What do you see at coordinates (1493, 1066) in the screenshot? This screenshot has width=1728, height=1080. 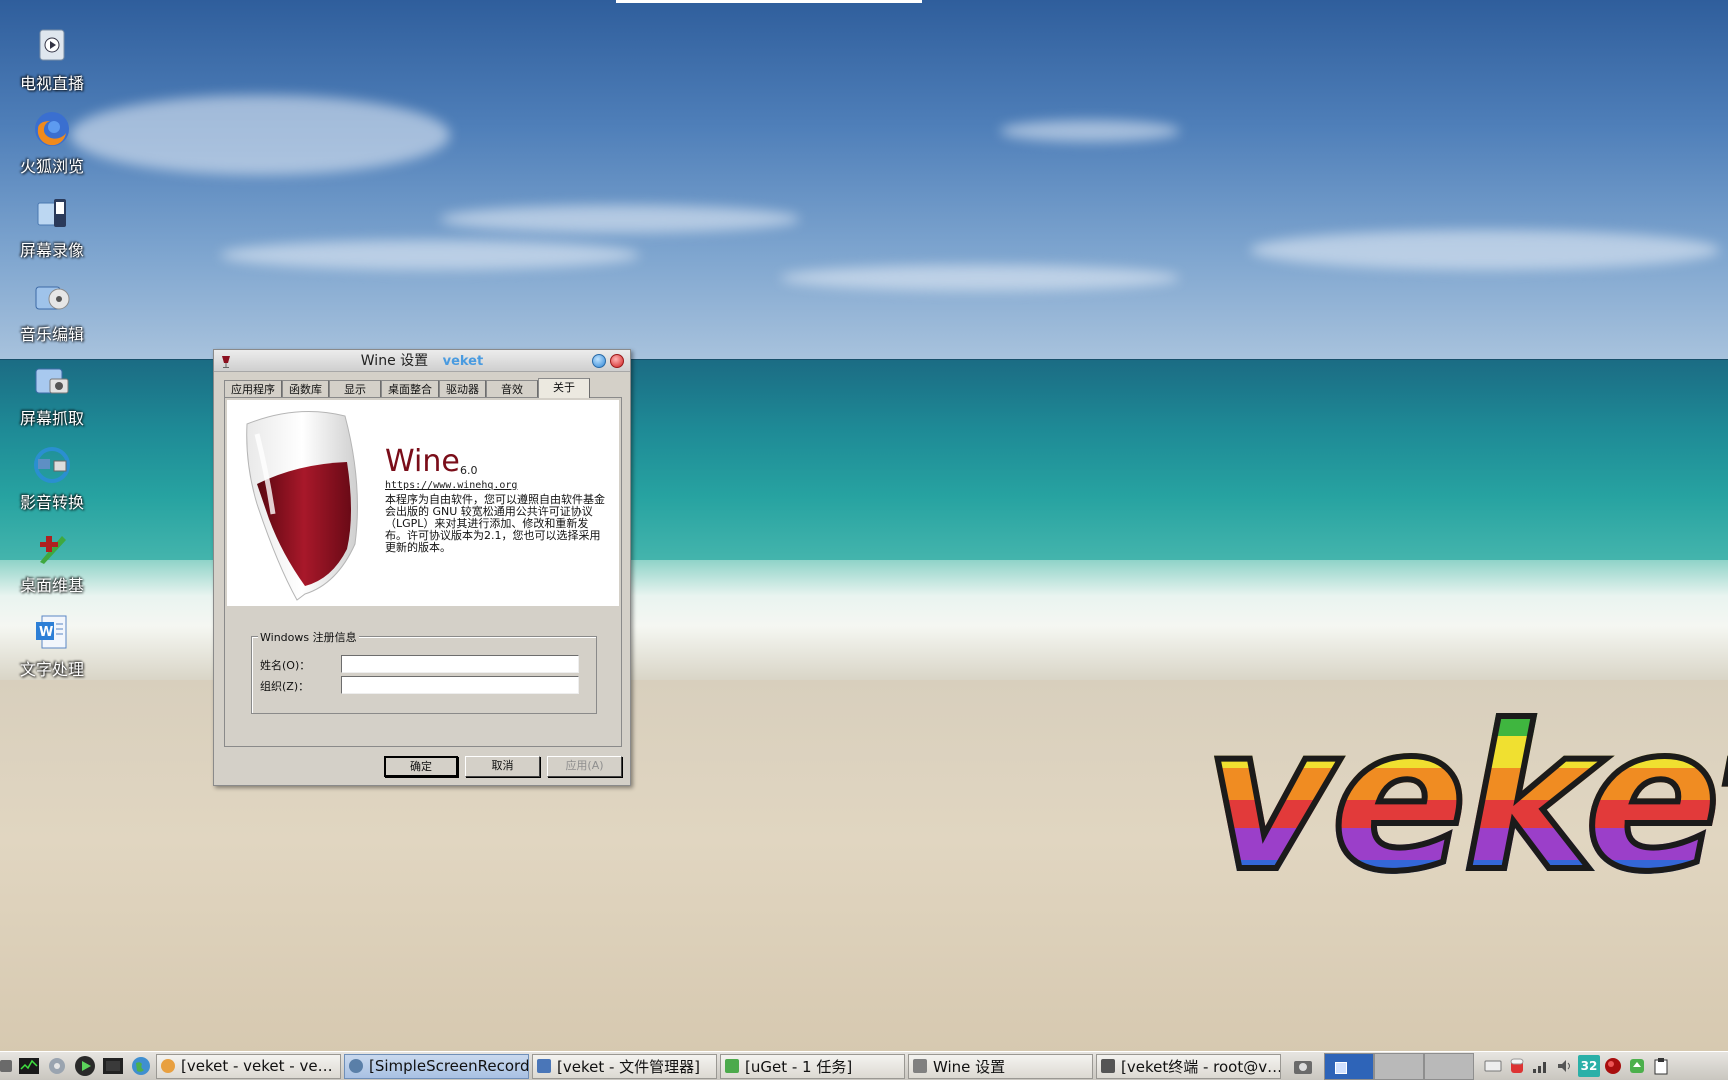 I see `keyboard-icon` at bounding box center [1493, 1066].